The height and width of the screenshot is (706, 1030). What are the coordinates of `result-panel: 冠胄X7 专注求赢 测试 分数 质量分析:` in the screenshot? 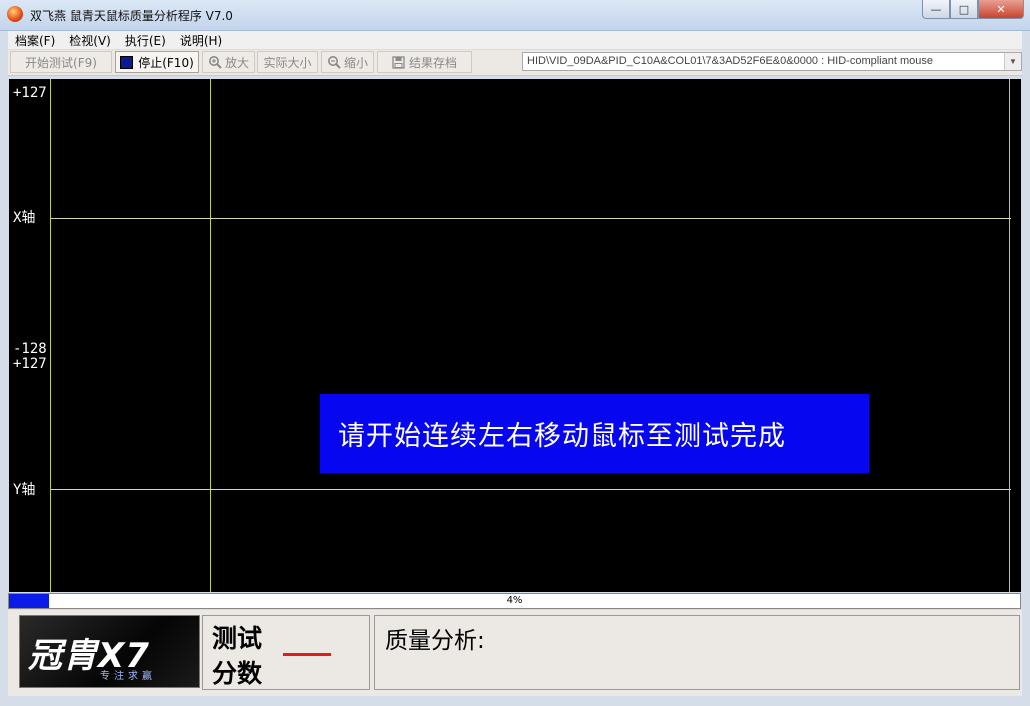 It's located at (515, 653).